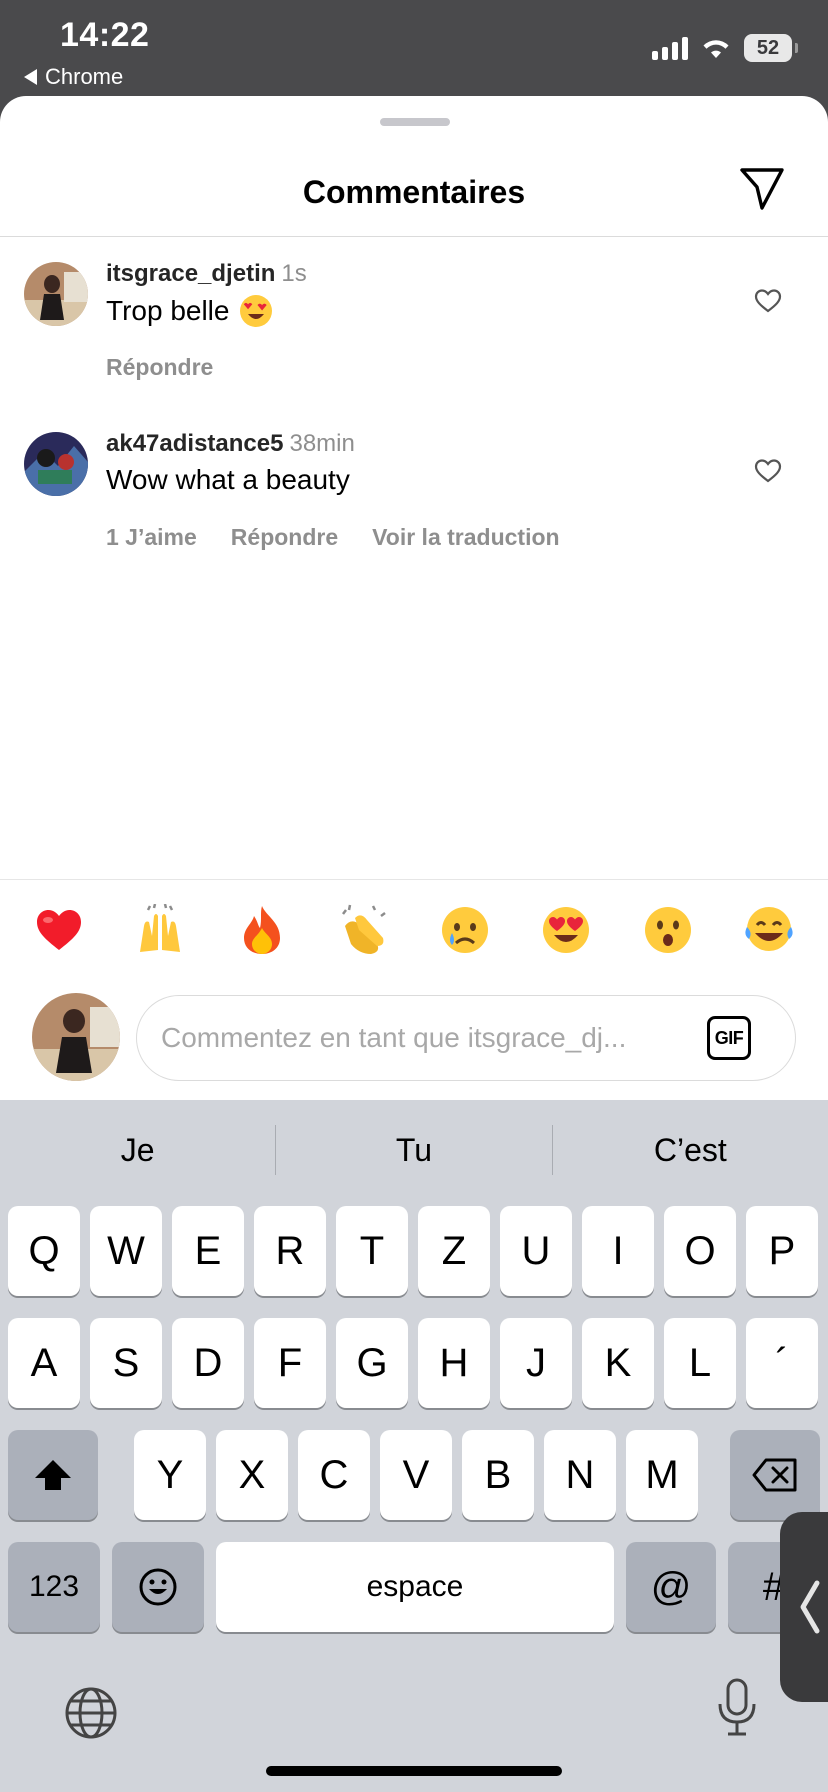 This screenshot has height=1792, width=828. I want to click on comment-meta: ak47adistance5 38min, so click(230, 444).